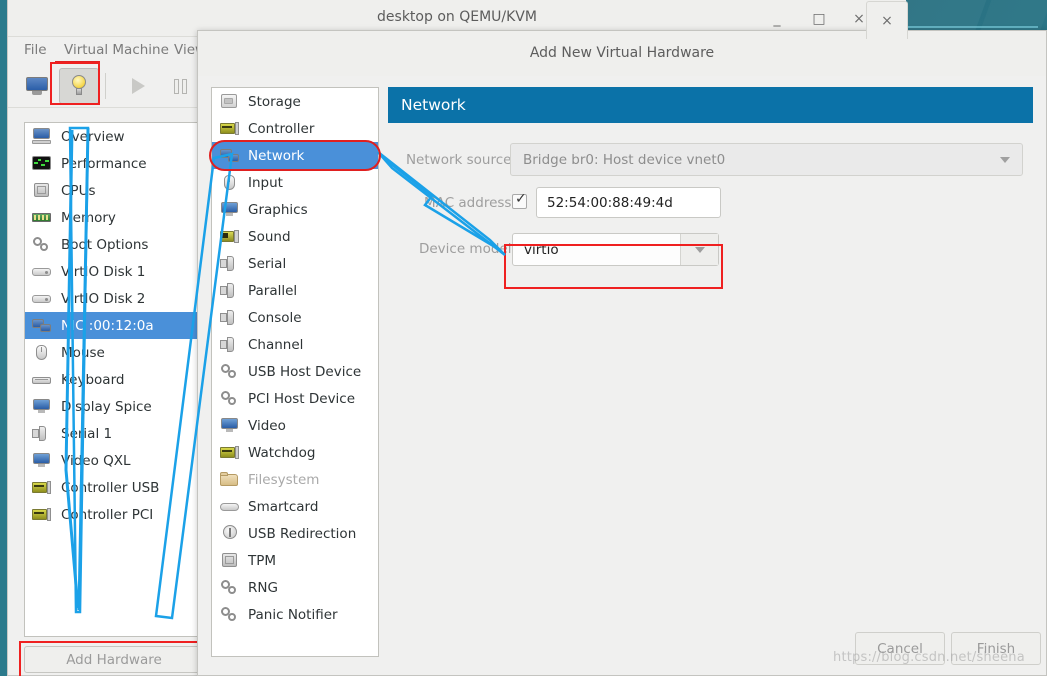 The image size is (1047, 676). I want to click on device-type-item: Input, so click(295, 182).